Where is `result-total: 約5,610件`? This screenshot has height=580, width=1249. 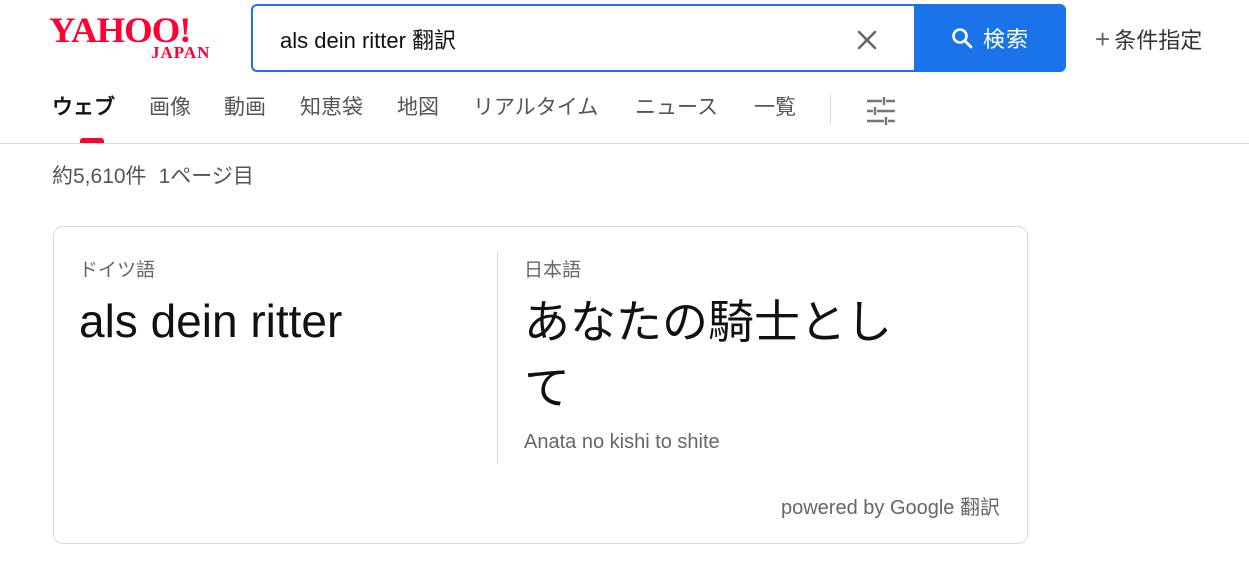 result-total: 約5,610件 is located at coordinates (99, 176).